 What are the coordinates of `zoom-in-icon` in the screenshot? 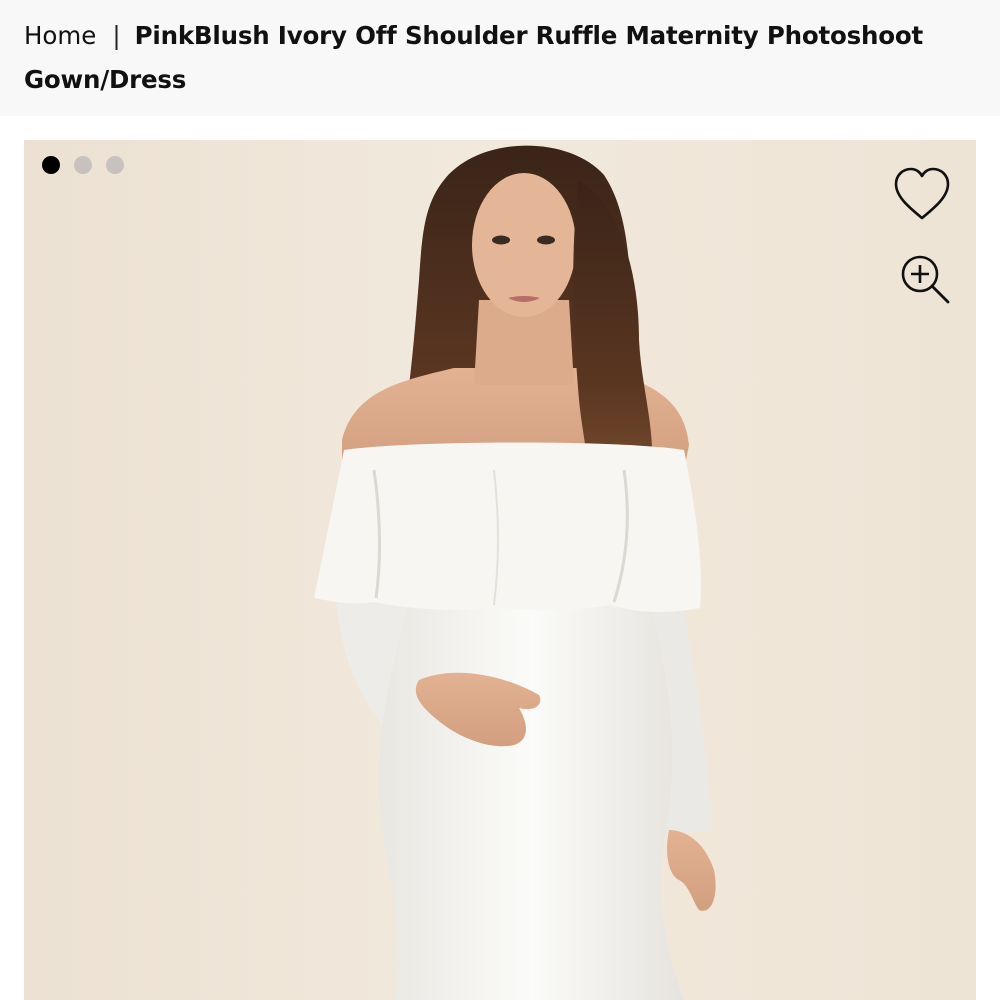 It's located at (925, 279).